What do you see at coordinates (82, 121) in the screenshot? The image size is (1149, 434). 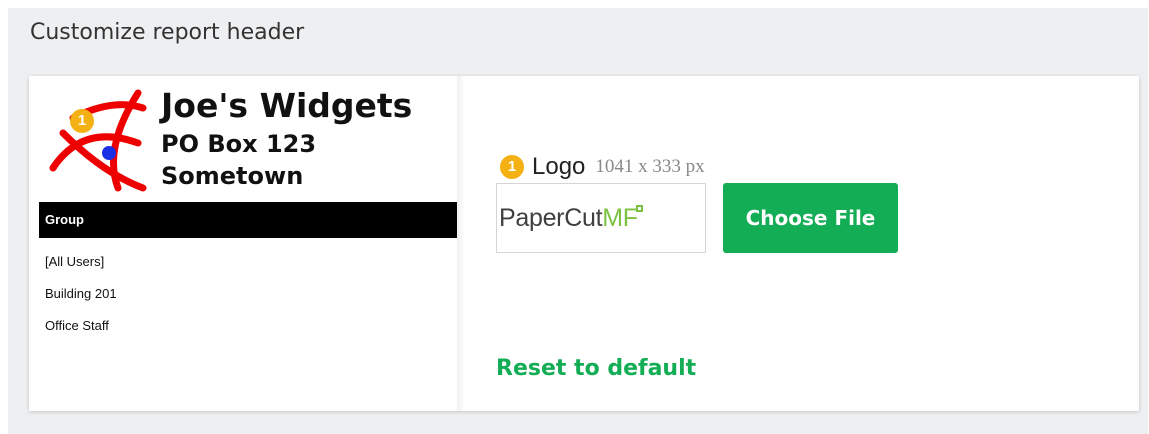 I see `preview-number-badge: 1` at bounding box center [82, 121].